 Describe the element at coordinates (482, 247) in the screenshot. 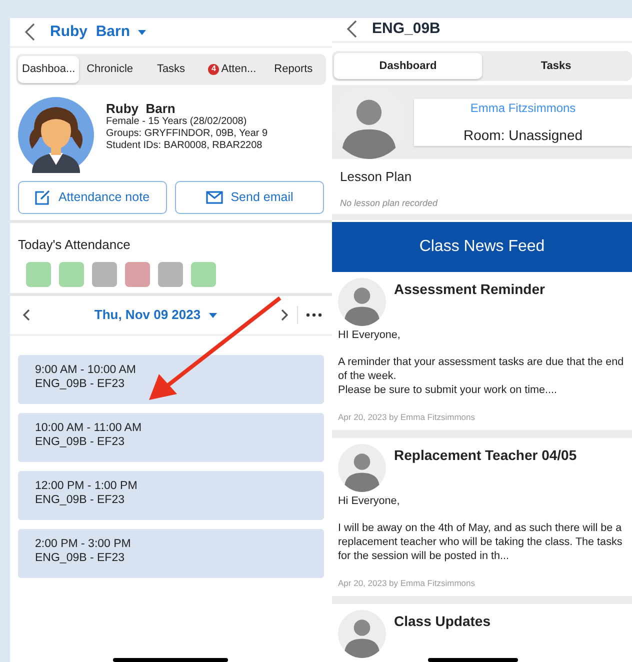

I see `feed-header: Class News Feed` at that location.